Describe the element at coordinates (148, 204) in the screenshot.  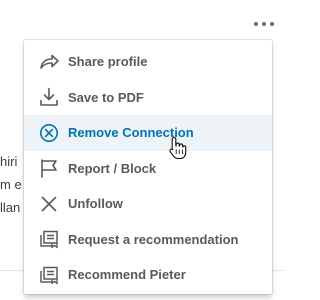
I see `menu-item-unfollow: Unfollow` at that location.